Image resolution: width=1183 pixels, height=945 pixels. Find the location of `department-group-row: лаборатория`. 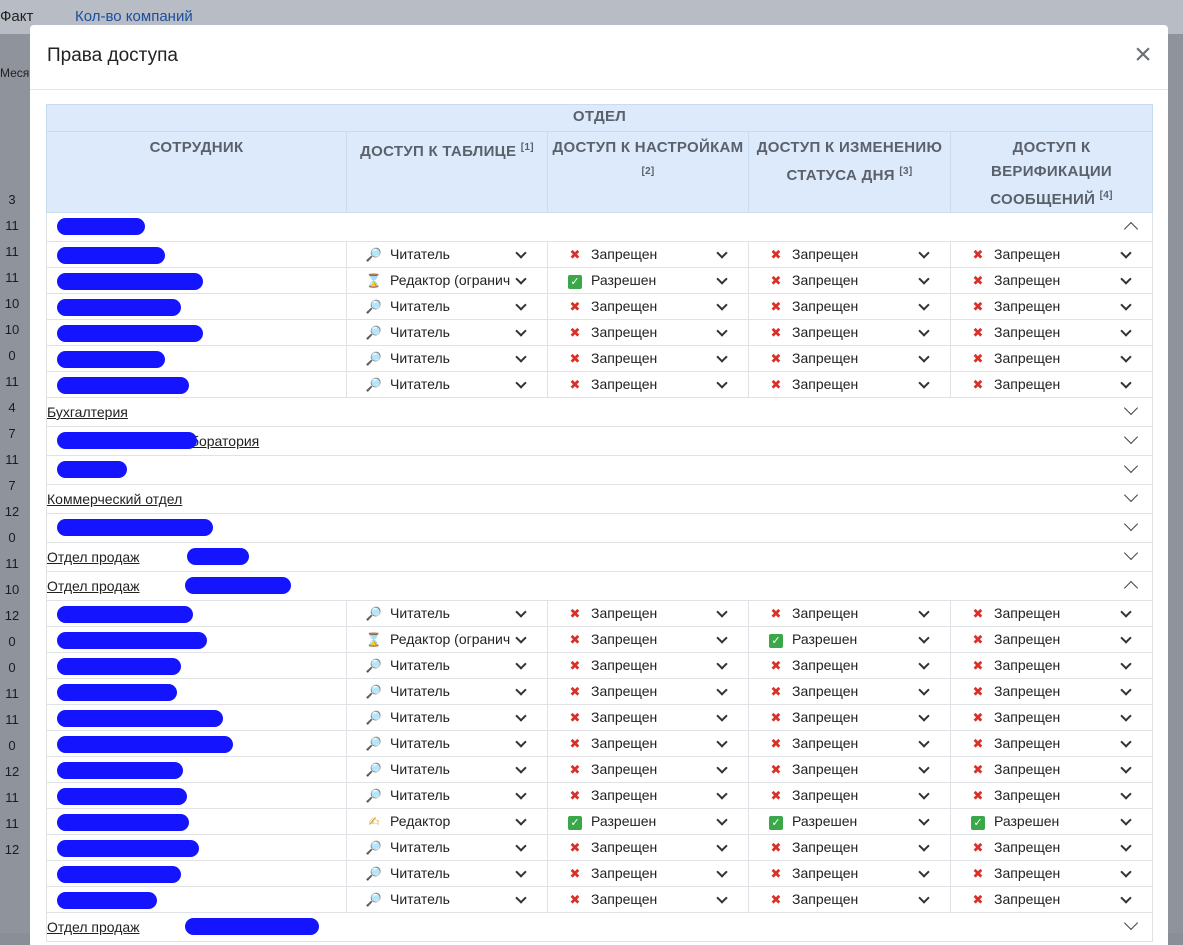

department-group-row: лаборатория is located at coordinates (599, 441).